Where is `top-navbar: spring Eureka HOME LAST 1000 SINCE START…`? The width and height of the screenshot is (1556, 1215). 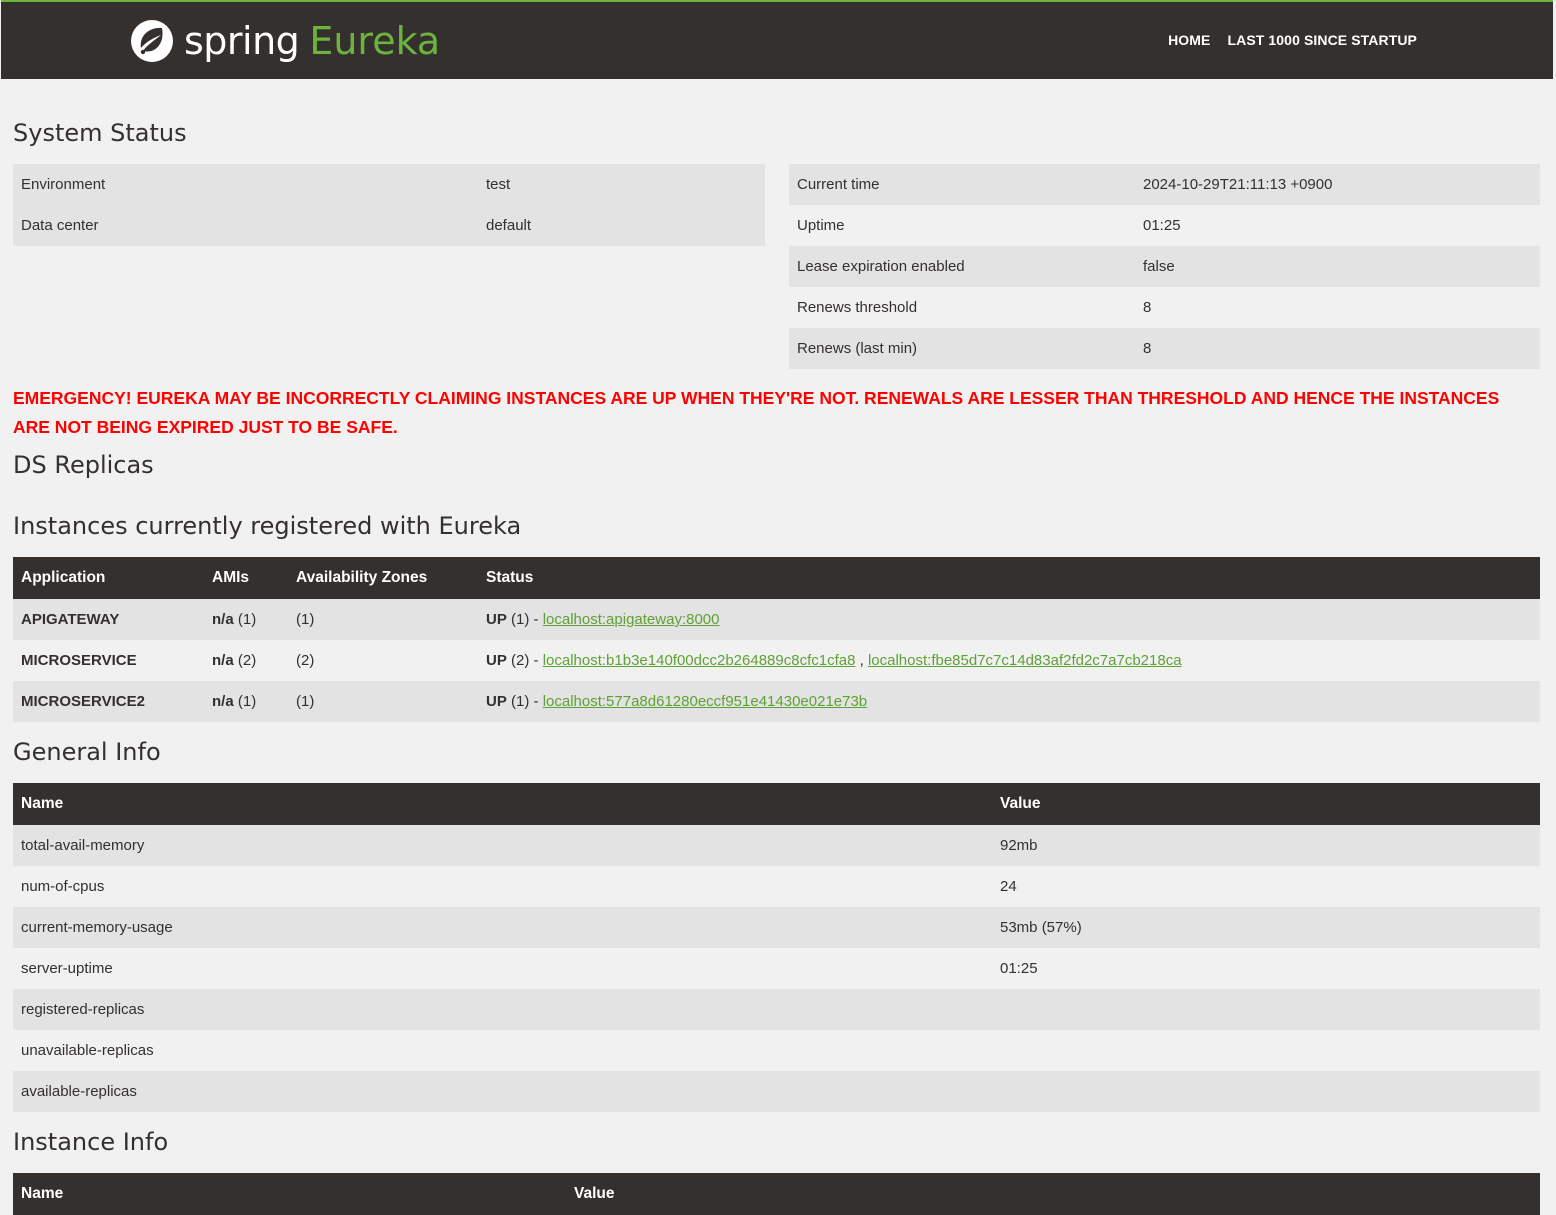 top-navbar: spring Eureka HOME LAST 1000 SINCE START… is located at coordinates (777, 39).